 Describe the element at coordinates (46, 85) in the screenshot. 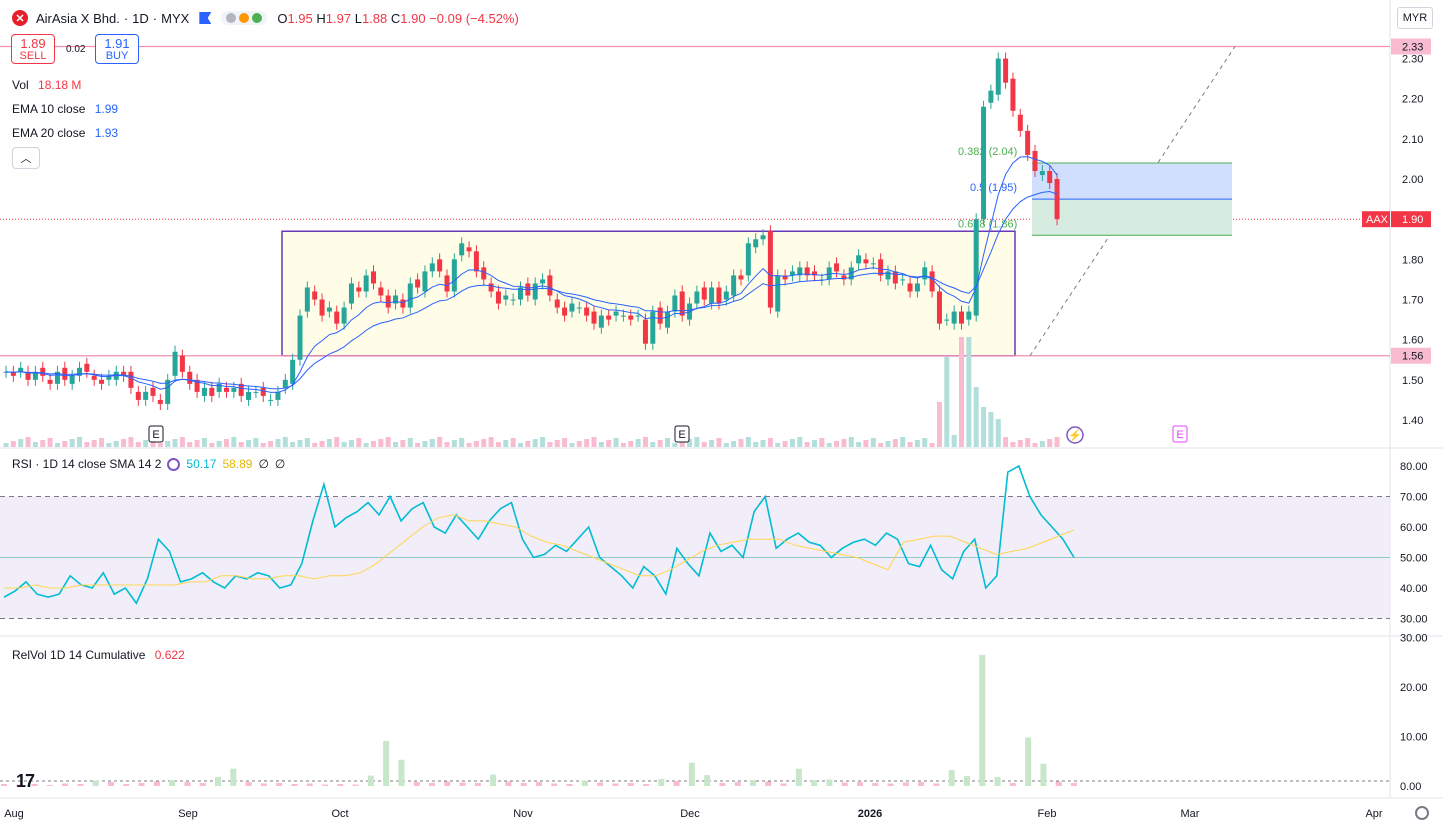

I see `vol-legend: Vol 18.18 M` at that location.